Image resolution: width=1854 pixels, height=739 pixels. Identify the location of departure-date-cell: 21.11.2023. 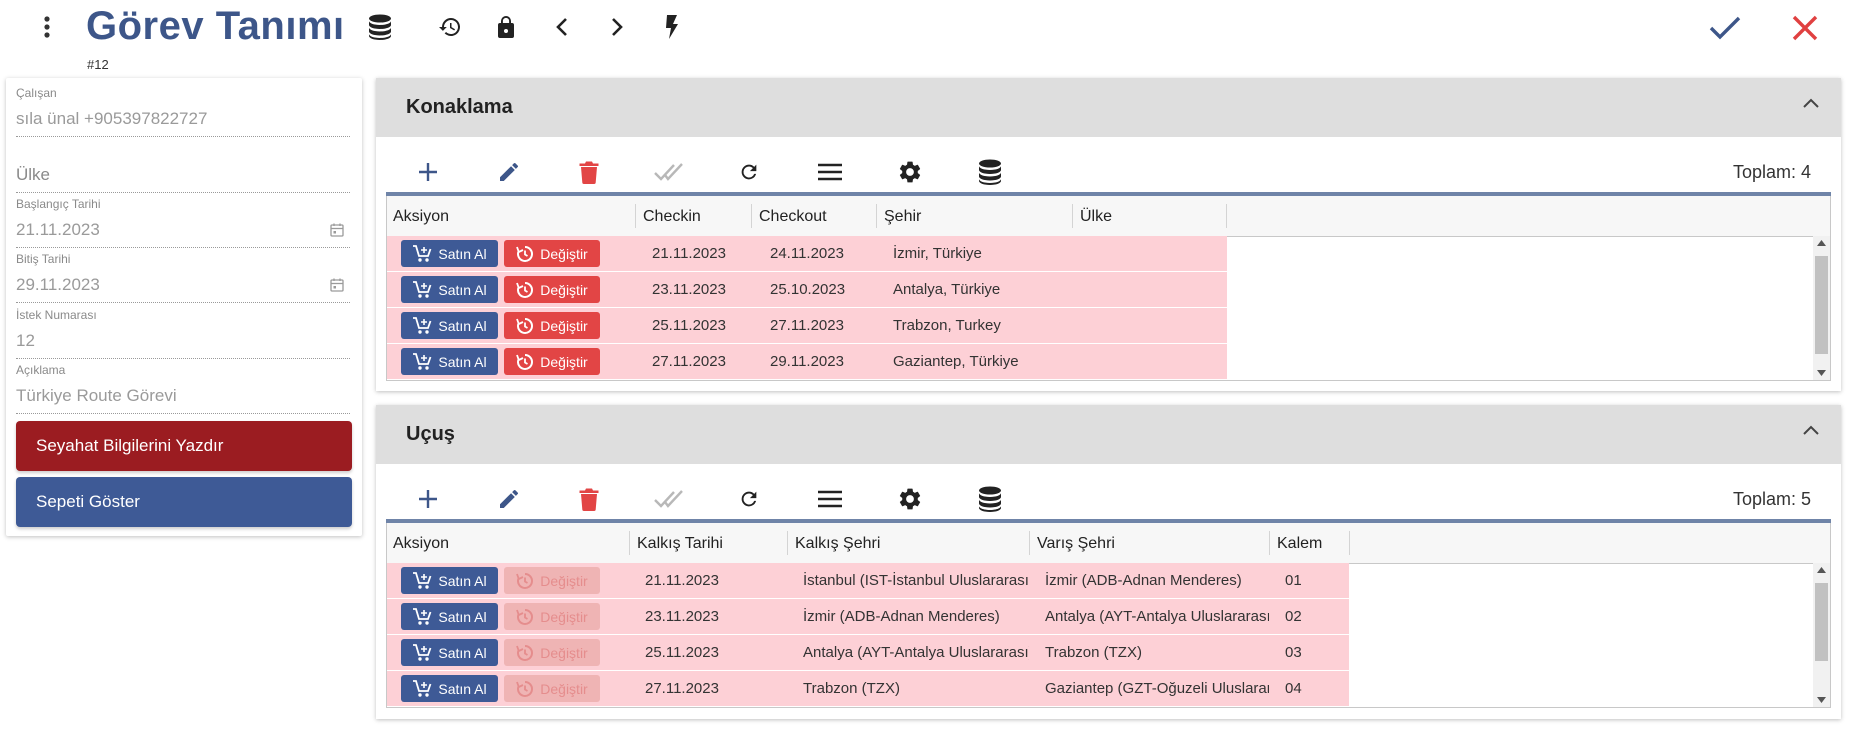
(682, 580).